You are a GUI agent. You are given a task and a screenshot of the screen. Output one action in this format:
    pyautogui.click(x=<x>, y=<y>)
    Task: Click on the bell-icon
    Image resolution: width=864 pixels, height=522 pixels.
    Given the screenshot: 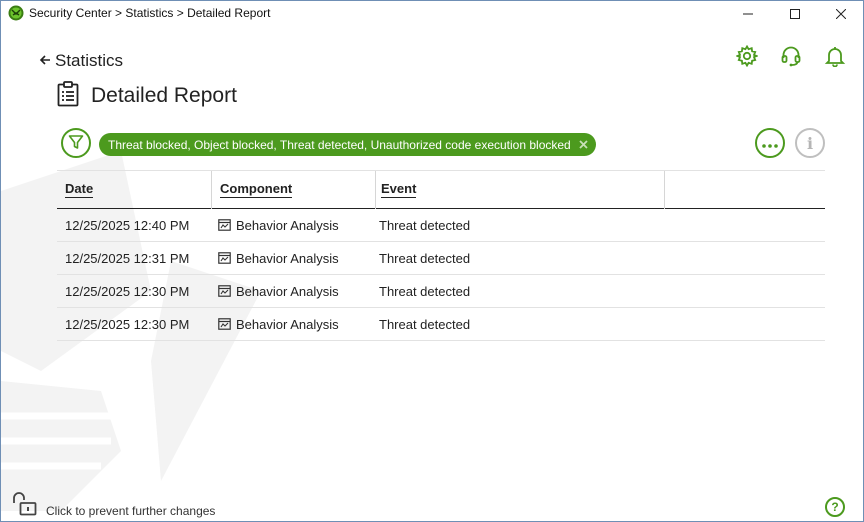 What is the action you would take?
    pyautogui.click(x=835, y=56)
    